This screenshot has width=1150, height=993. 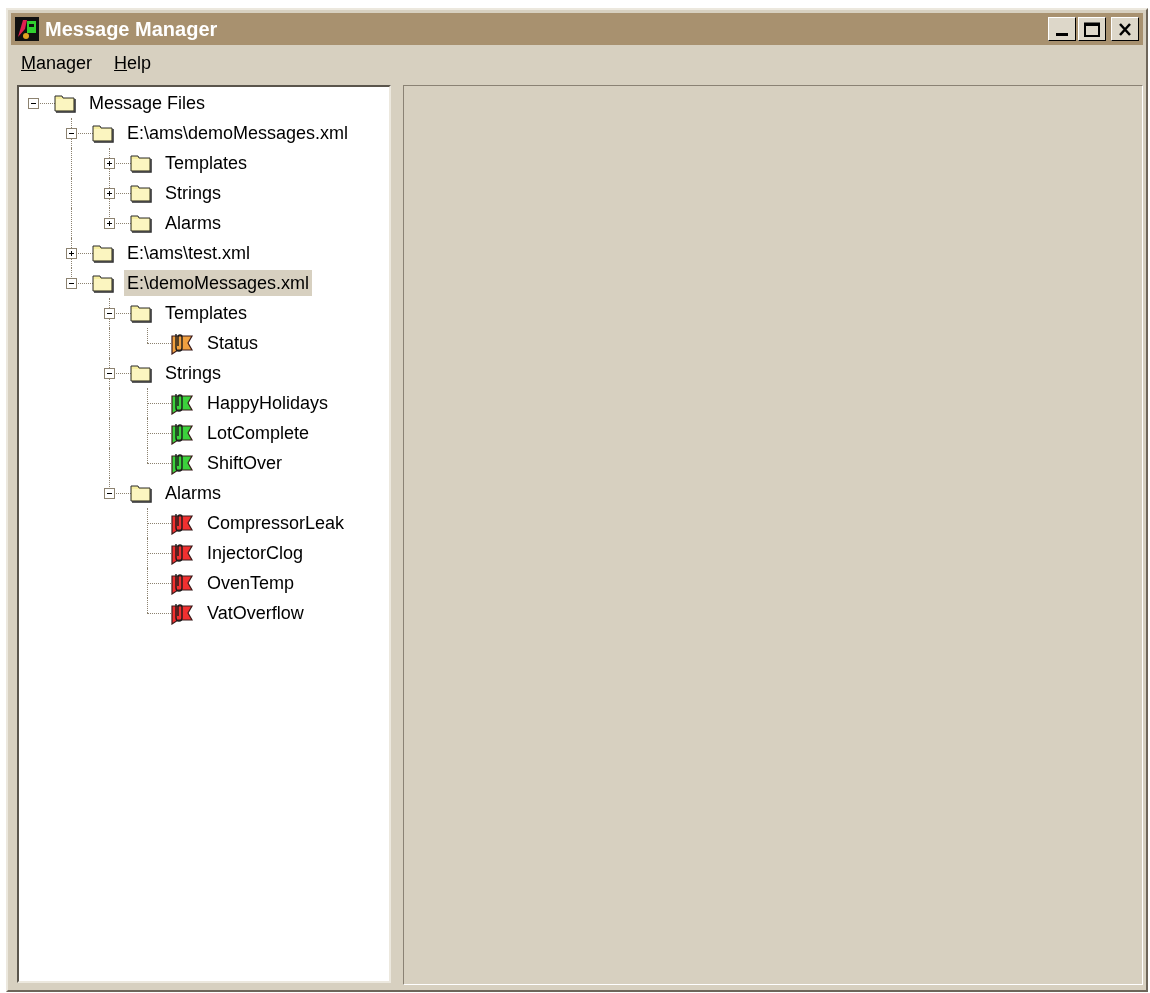 What do you see at coordinates (255, 613) in the screenshot?
I see `tree-item: VatOverflow` at bounding box center [255, 613].